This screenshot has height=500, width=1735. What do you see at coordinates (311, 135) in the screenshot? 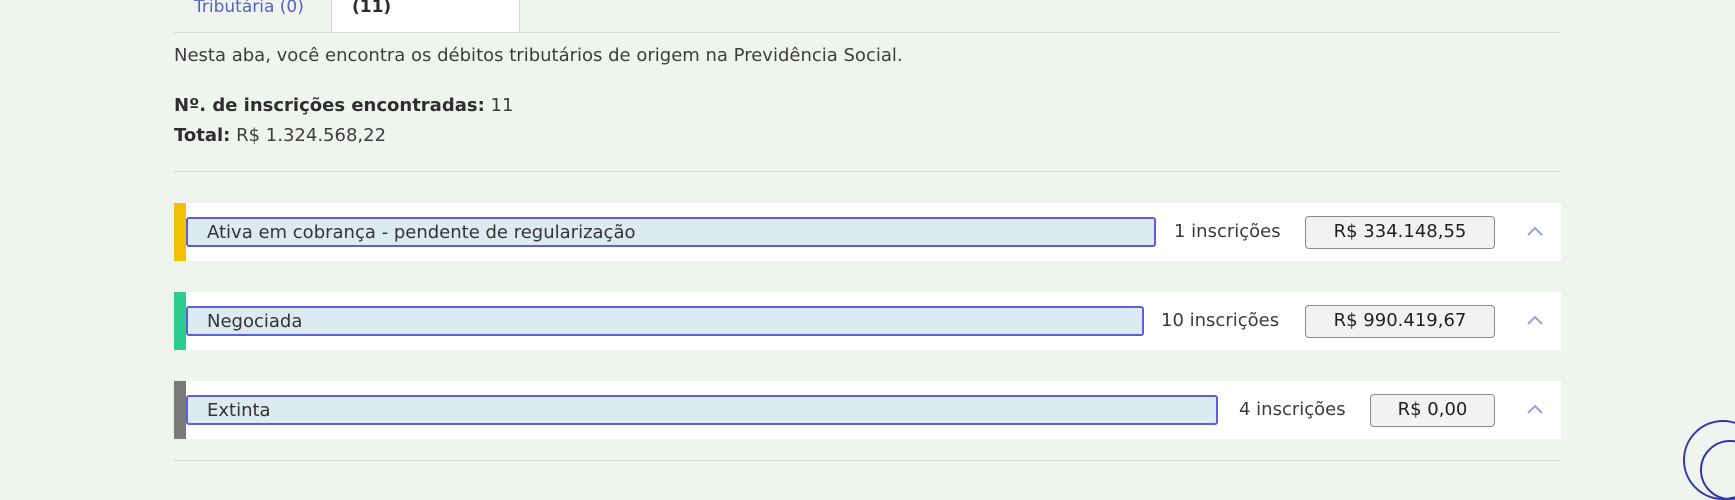
I see `total-value: R$ 1.324.568,22` at bounding box center [311, 135].